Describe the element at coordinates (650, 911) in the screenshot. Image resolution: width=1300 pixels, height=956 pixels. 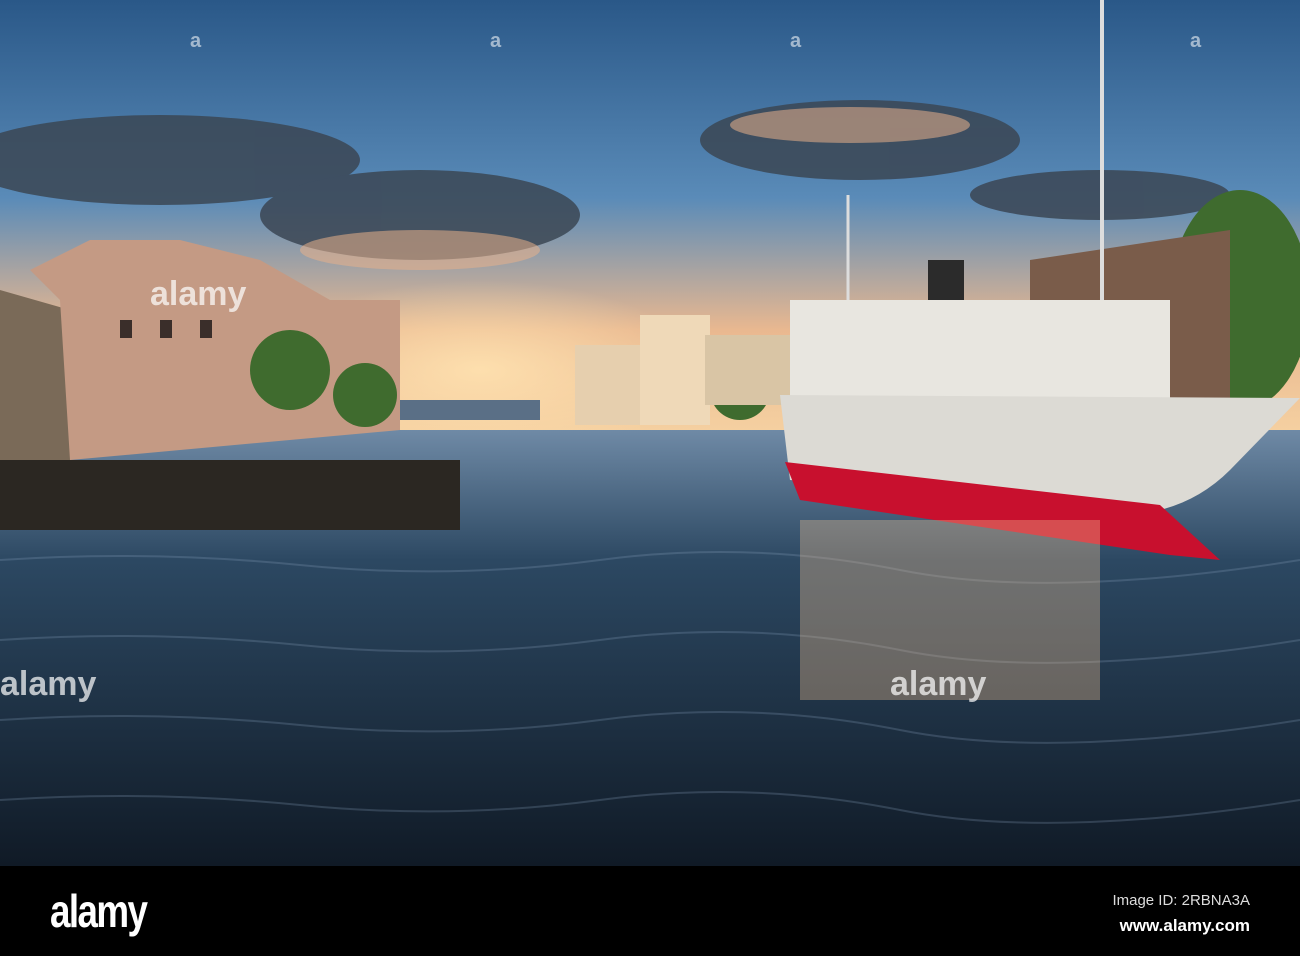
I see `footer-bar: alamy Image ID: 2RBNA3A www.alamy.com` at that location.